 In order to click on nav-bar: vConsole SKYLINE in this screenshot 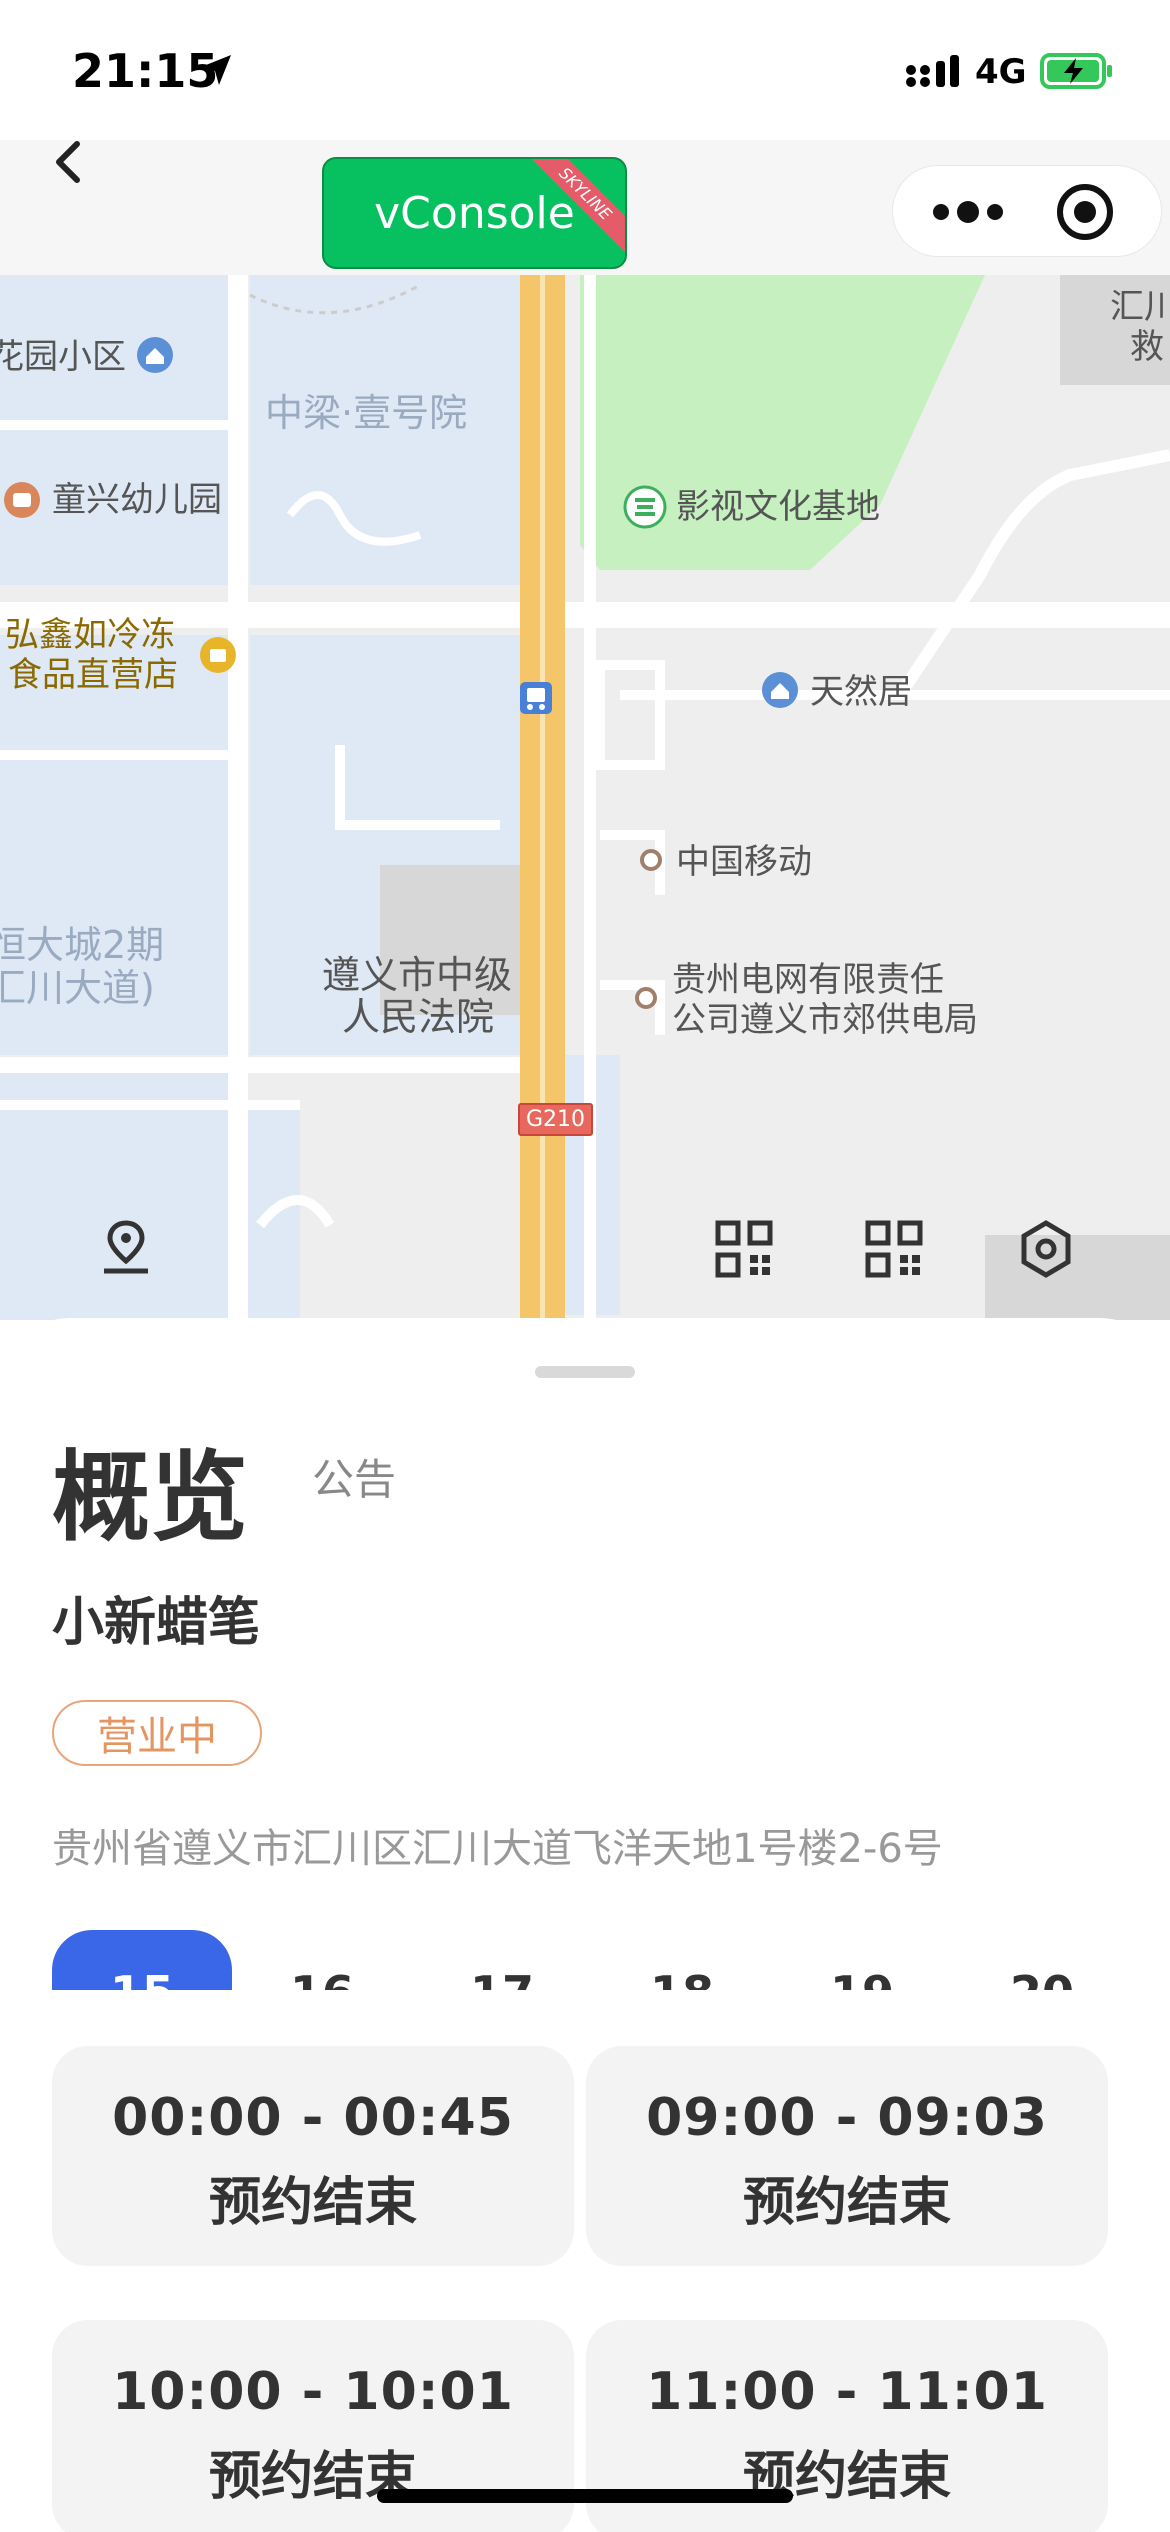, I will do `click(585, 207)`.